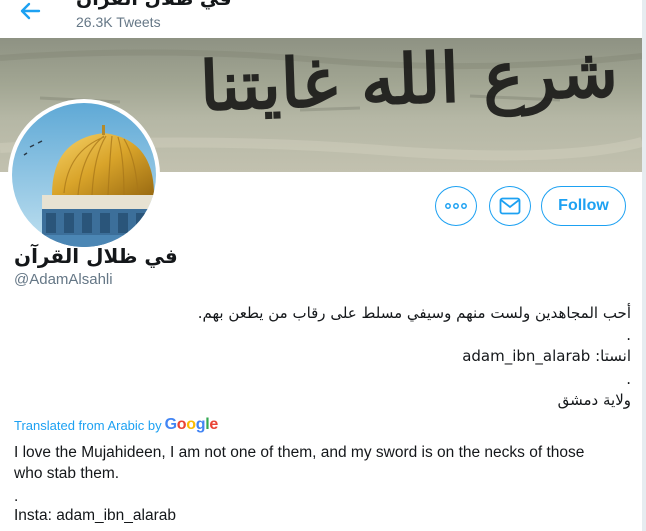 The width and height of the screenshot is (646, 531). What do you see at coordinates (63, 279) in the screenshot?
I see `user-handle: @AdamAlsahli` at bounding box center [63, 279].